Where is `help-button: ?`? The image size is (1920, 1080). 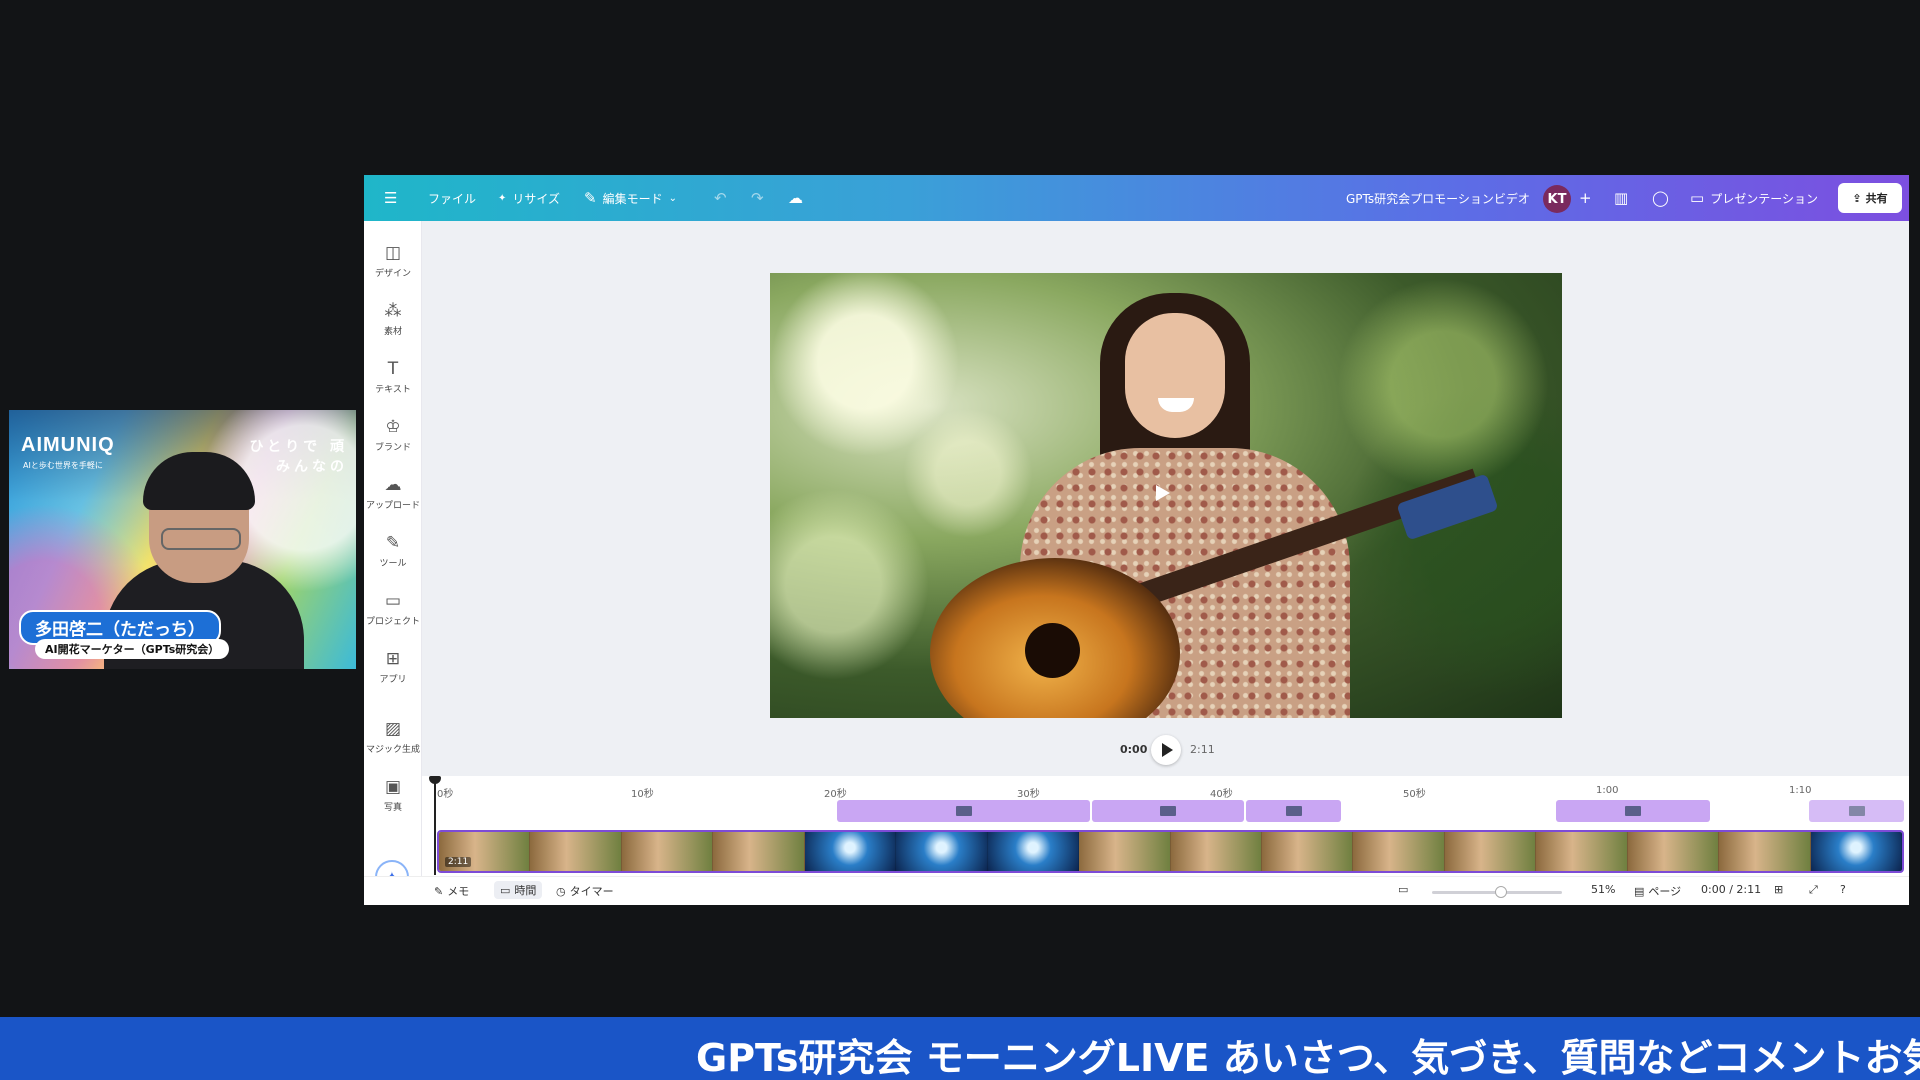
help-button: ? is located at coordinates (1843, 889).